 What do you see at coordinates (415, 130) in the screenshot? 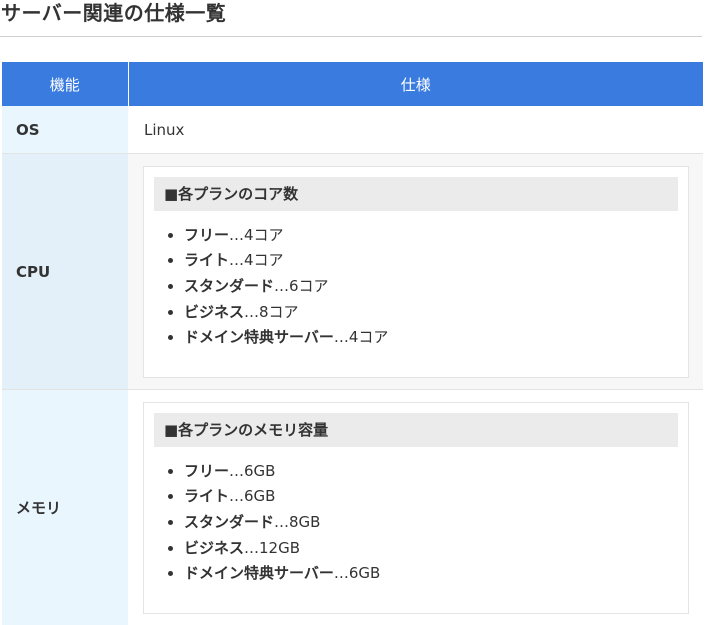
I see `value-os: Linux` at bounding box center [415, 130].